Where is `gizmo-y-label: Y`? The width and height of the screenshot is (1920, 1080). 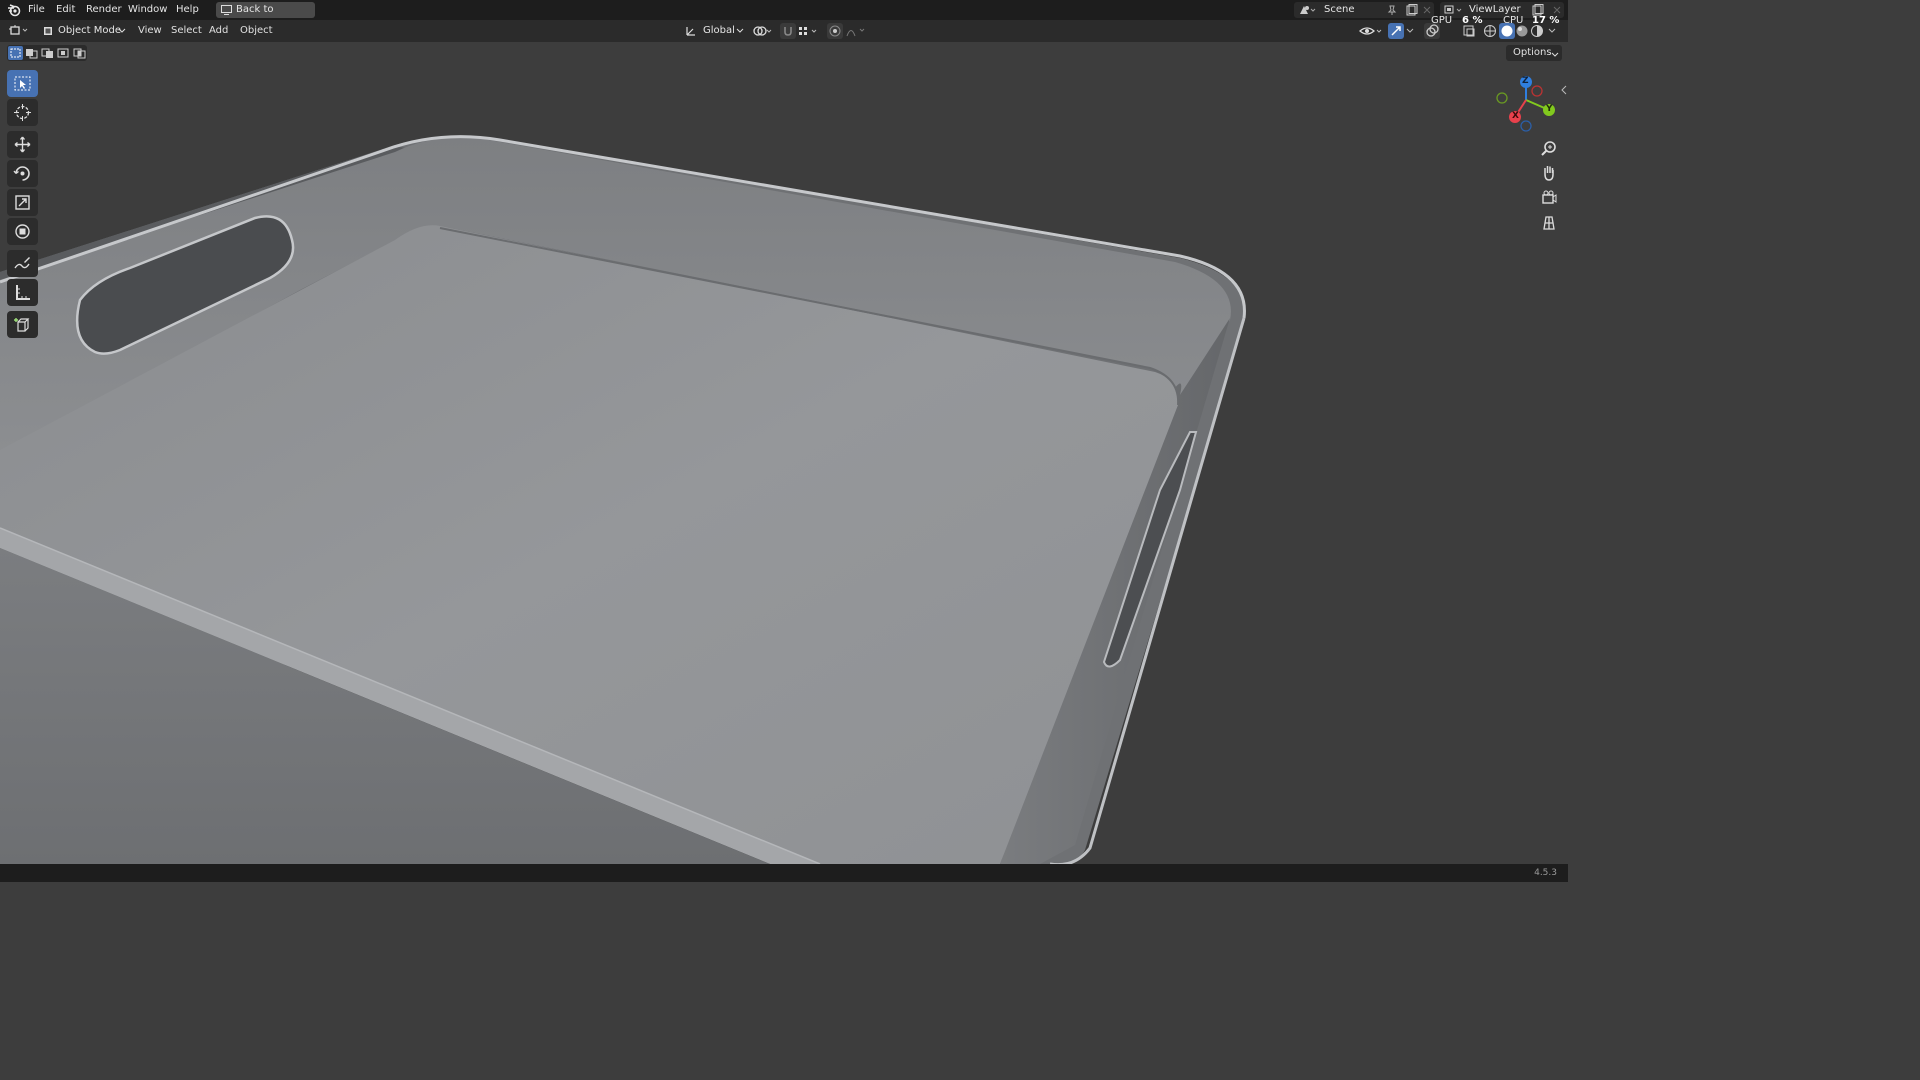 gizmo-y-label: Y is located at coordinates (1549, 109).